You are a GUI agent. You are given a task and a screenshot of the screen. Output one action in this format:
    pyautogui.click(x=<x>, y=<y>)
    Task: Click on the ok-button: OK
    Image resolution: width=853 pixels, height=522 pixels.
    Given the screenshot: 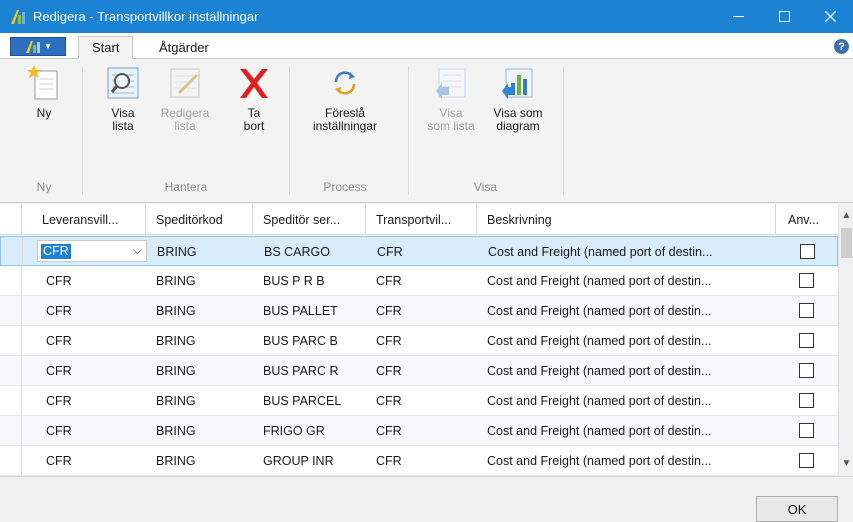 What is the action you would take?
    pyautogui.click(x=797, y=509)
    